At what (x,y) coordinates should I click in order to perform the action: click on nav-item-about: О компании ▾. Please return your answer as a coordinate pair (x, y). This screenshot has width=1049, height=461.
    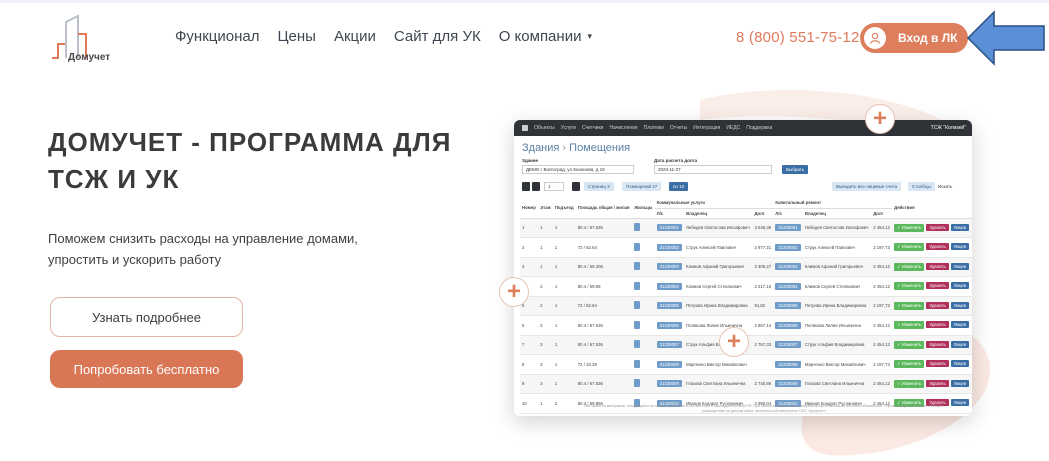
    Looking at the image, I should click on (545, 36).